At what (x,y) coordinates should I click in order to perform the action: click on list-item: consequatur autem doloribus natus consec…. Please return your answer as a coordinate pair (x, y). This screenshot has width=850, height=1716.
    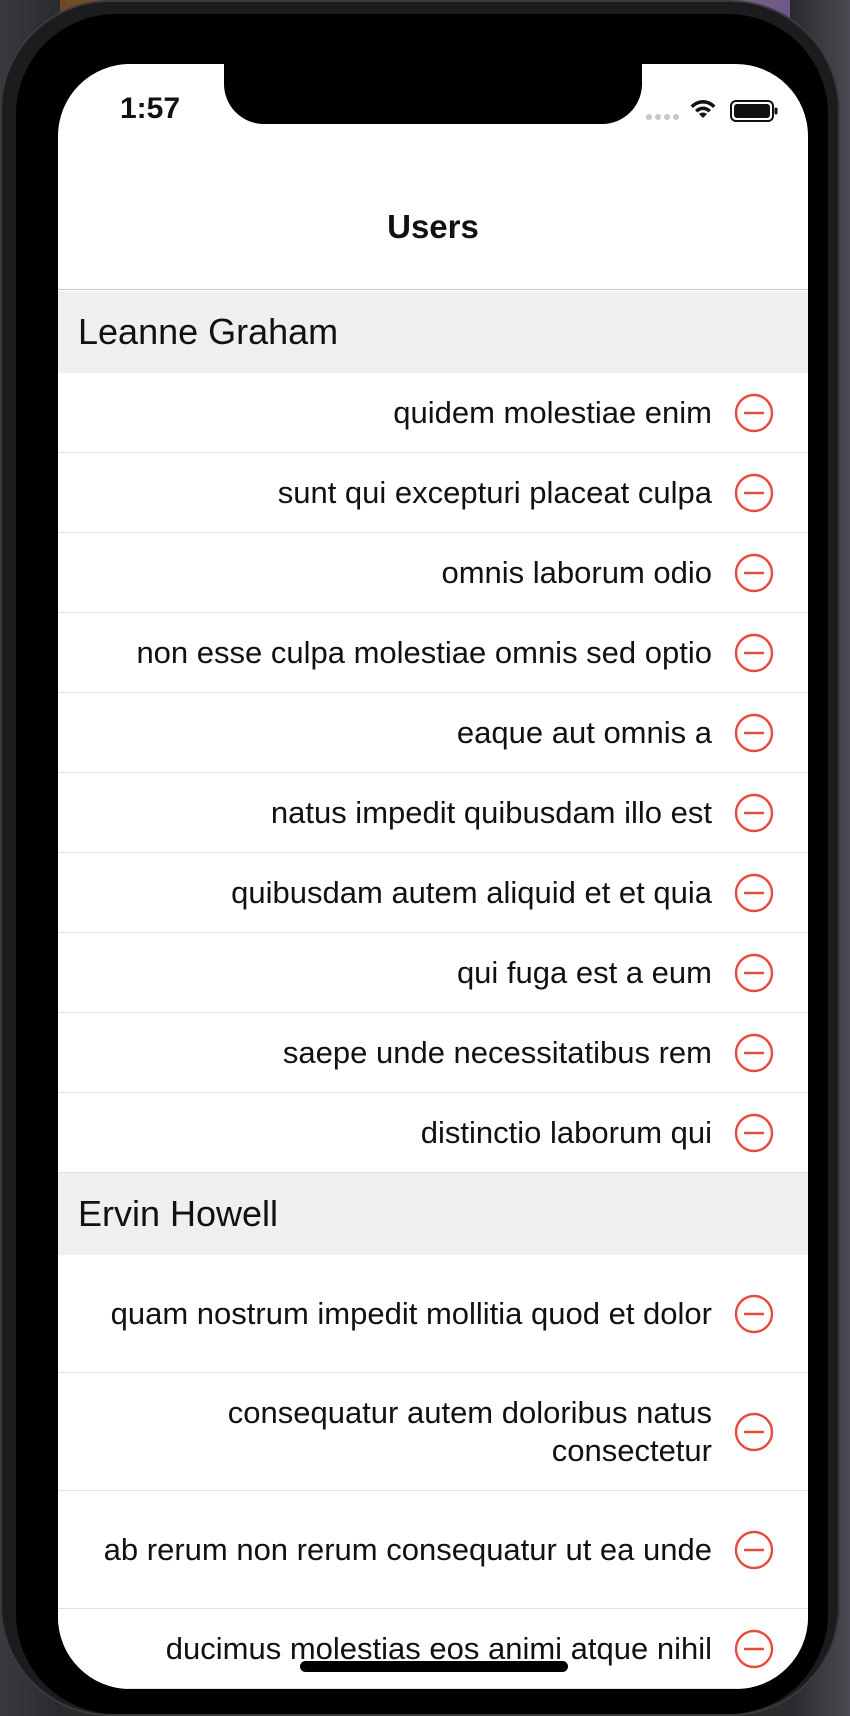
    Looking at the image, I should click on (433, 1432).